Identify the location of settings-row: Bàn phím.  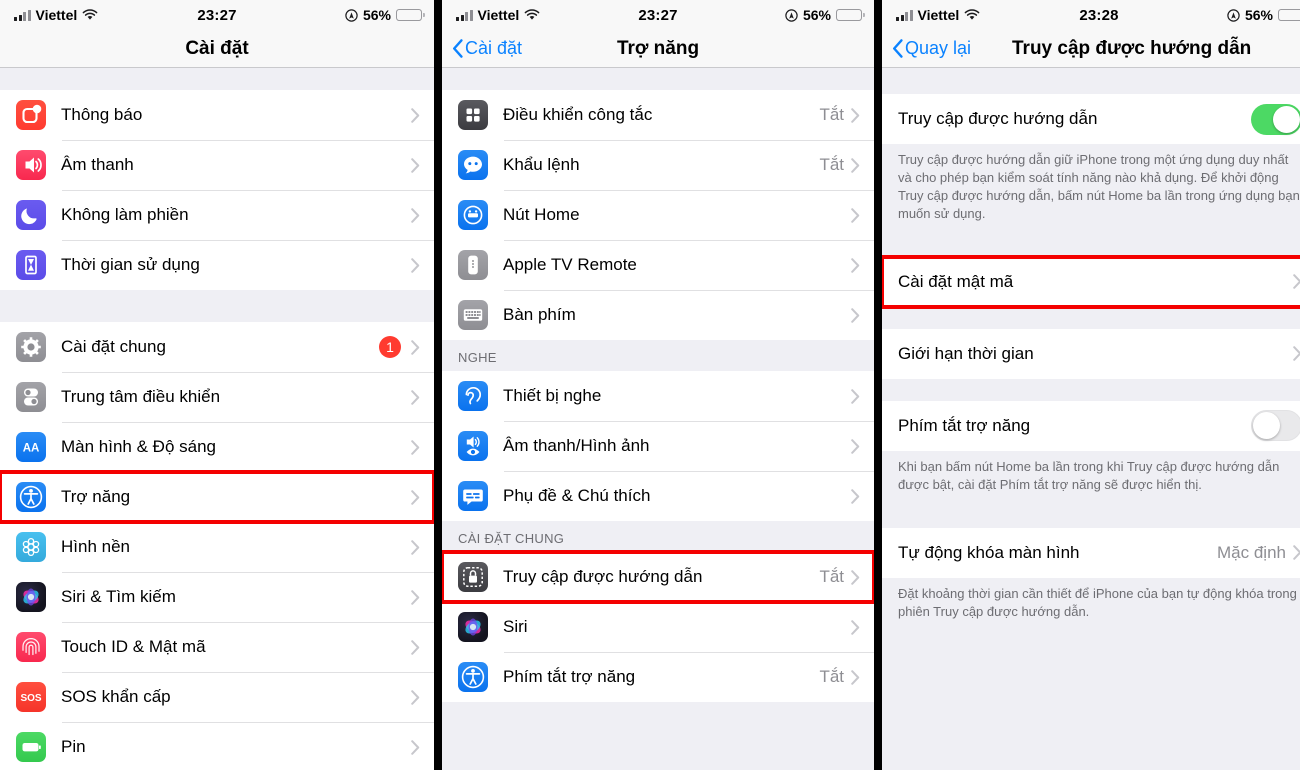
(658, 315).